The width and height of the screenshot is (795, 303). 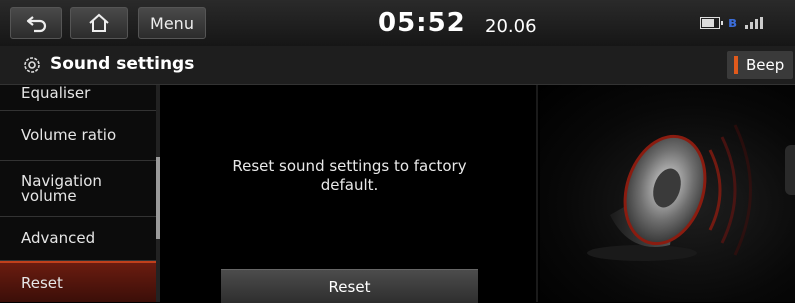 I want to click on sidebar-item-label: Equaliser, so click(x=56, y=93).